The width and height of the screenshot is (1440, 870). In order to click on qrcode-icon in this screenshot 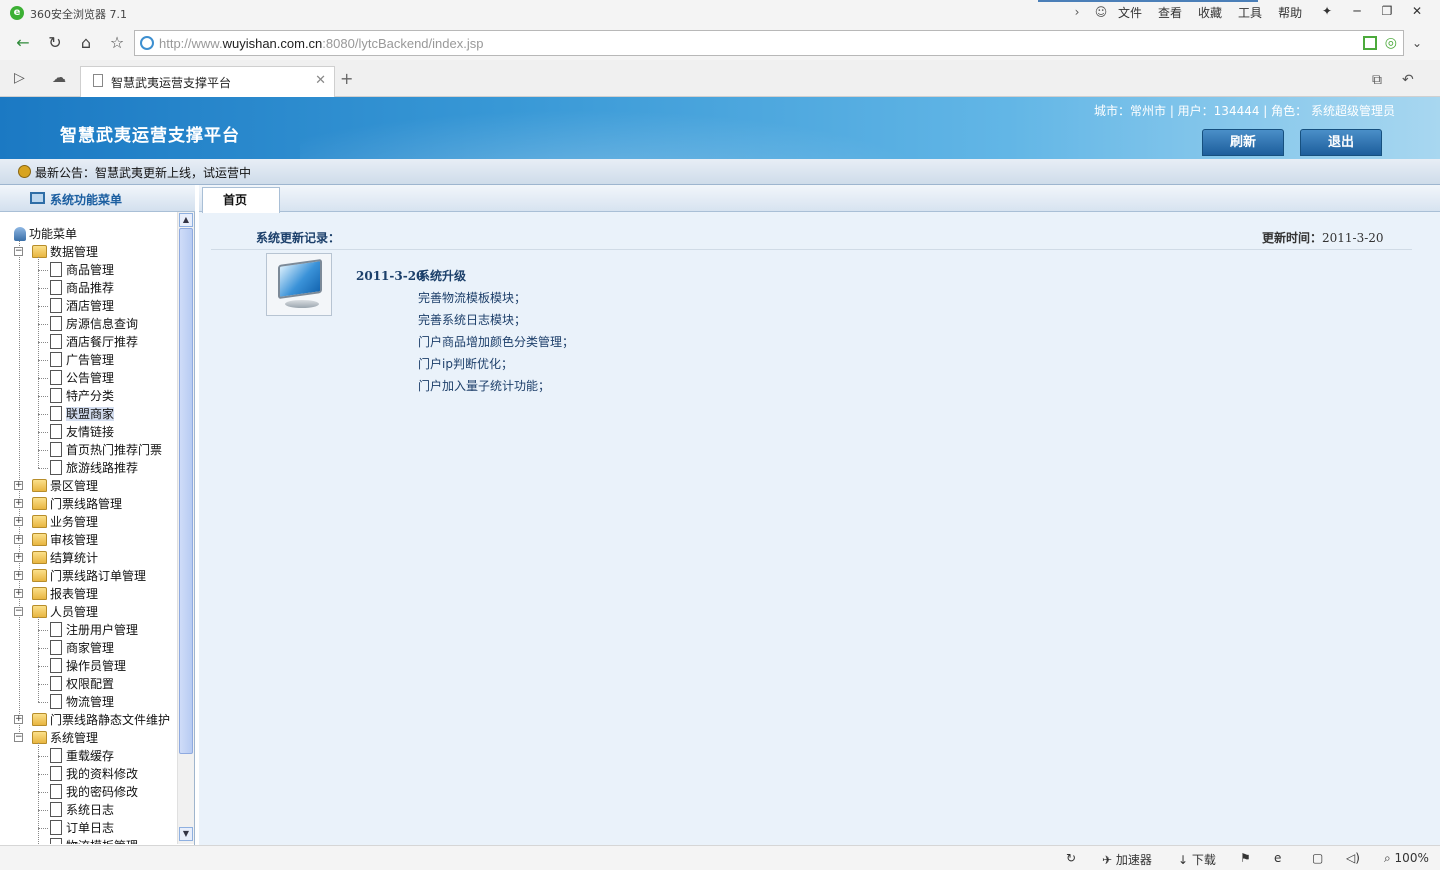, I will do `click(1370, 43)`.